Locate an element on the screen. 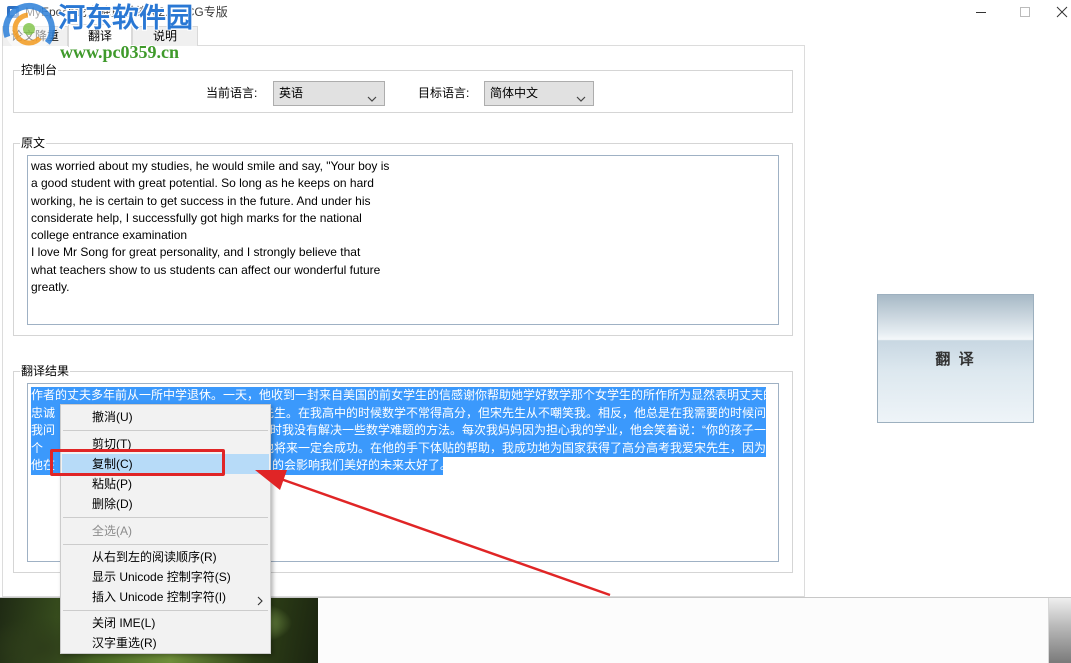  menu-item-insert-unicode-control: 插入 Unicode 控制字符(I) is located at coordinates (165, 597).